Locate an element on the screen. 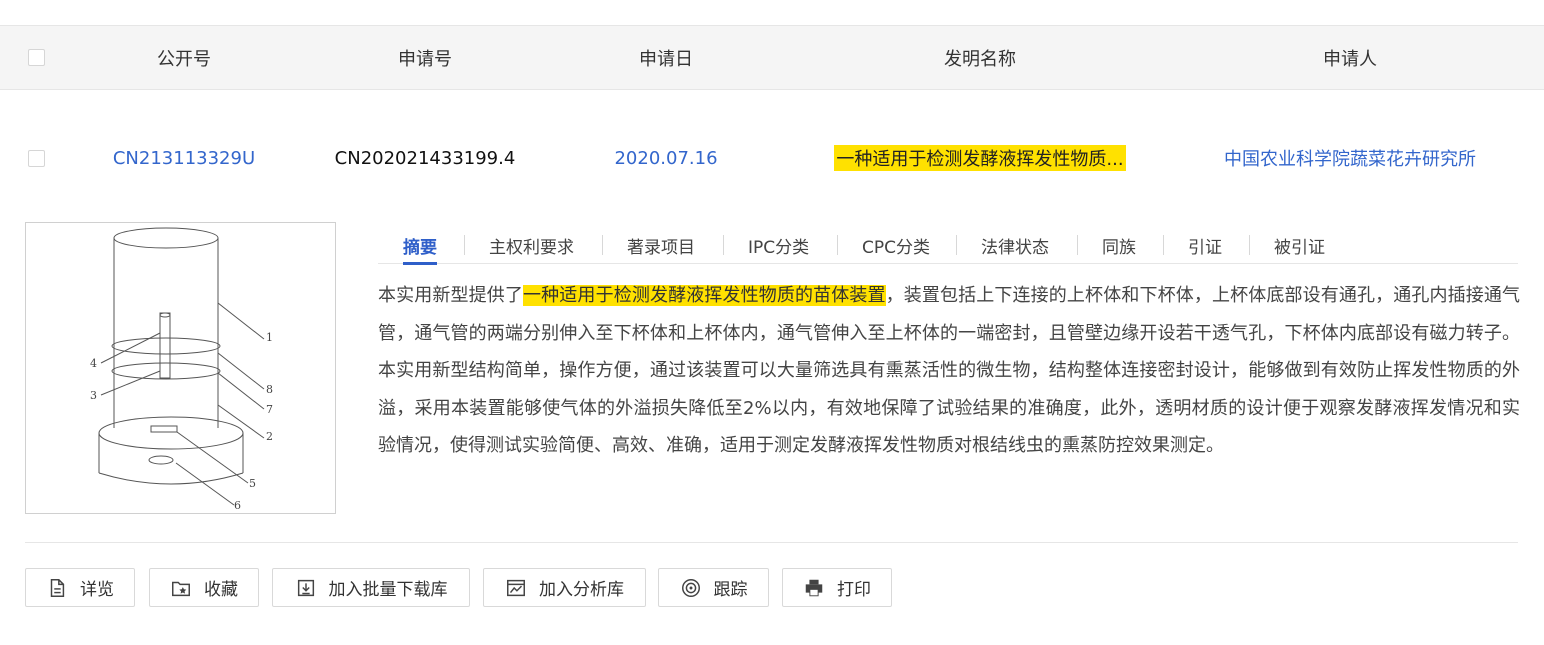 The image size is (1544, 645). tab-abstract: 摘要 is located at coordinates (420, 245).